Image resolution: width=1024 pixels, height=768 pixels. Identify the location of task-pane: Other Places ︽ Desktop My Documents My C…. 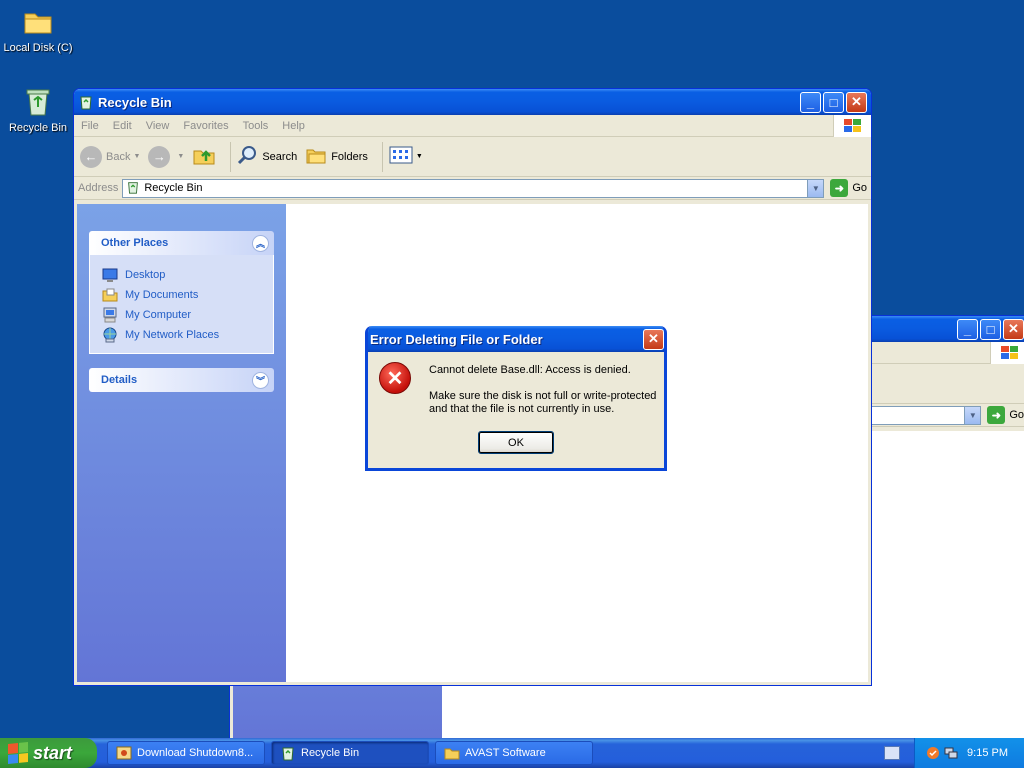
(181, 443).